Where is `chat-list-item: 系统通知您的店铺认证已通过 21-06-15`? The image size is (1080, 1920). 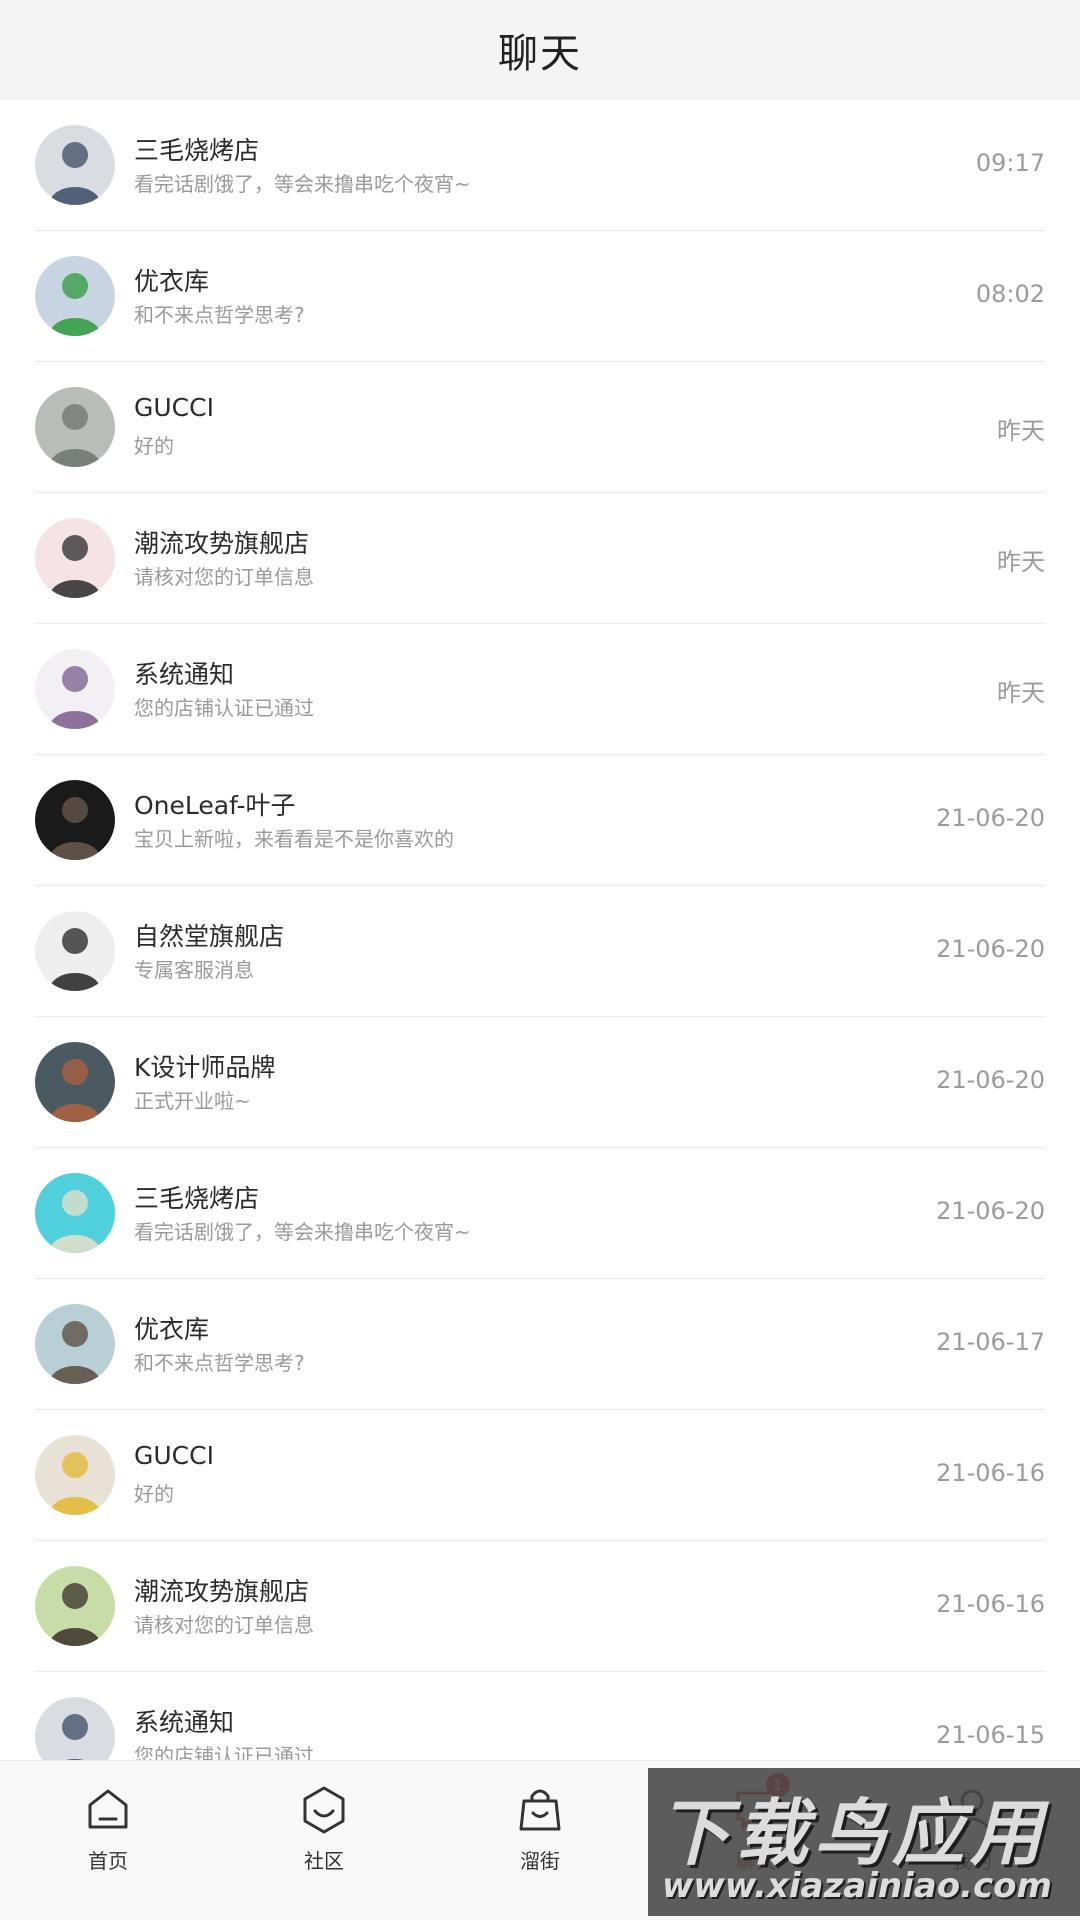 chat-list-item: 系统通知您的店铺认证已通过 21-06-15 is located at coordinates (540, 1716).